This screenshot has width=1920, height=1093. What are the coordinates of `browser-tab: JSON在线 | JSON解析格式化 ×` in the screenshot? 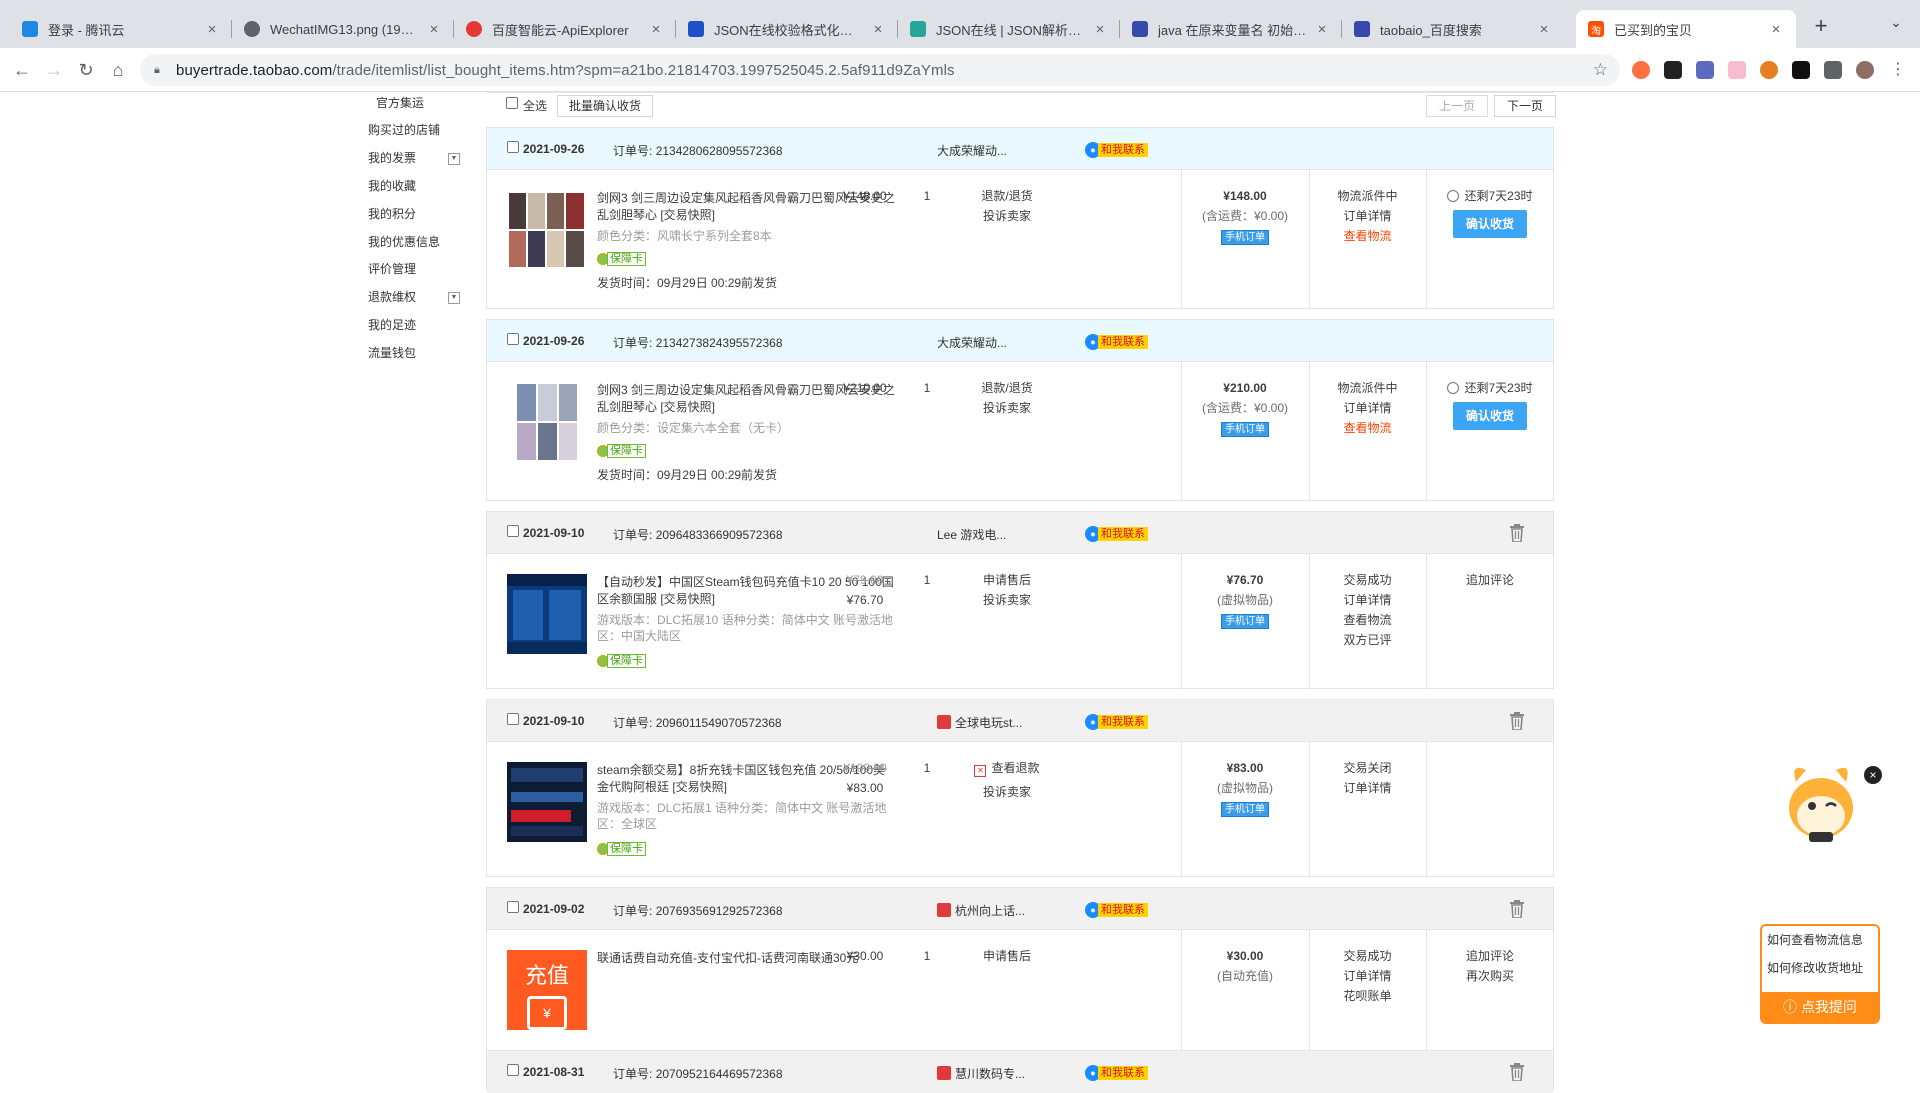 It's located at (1009, 29).